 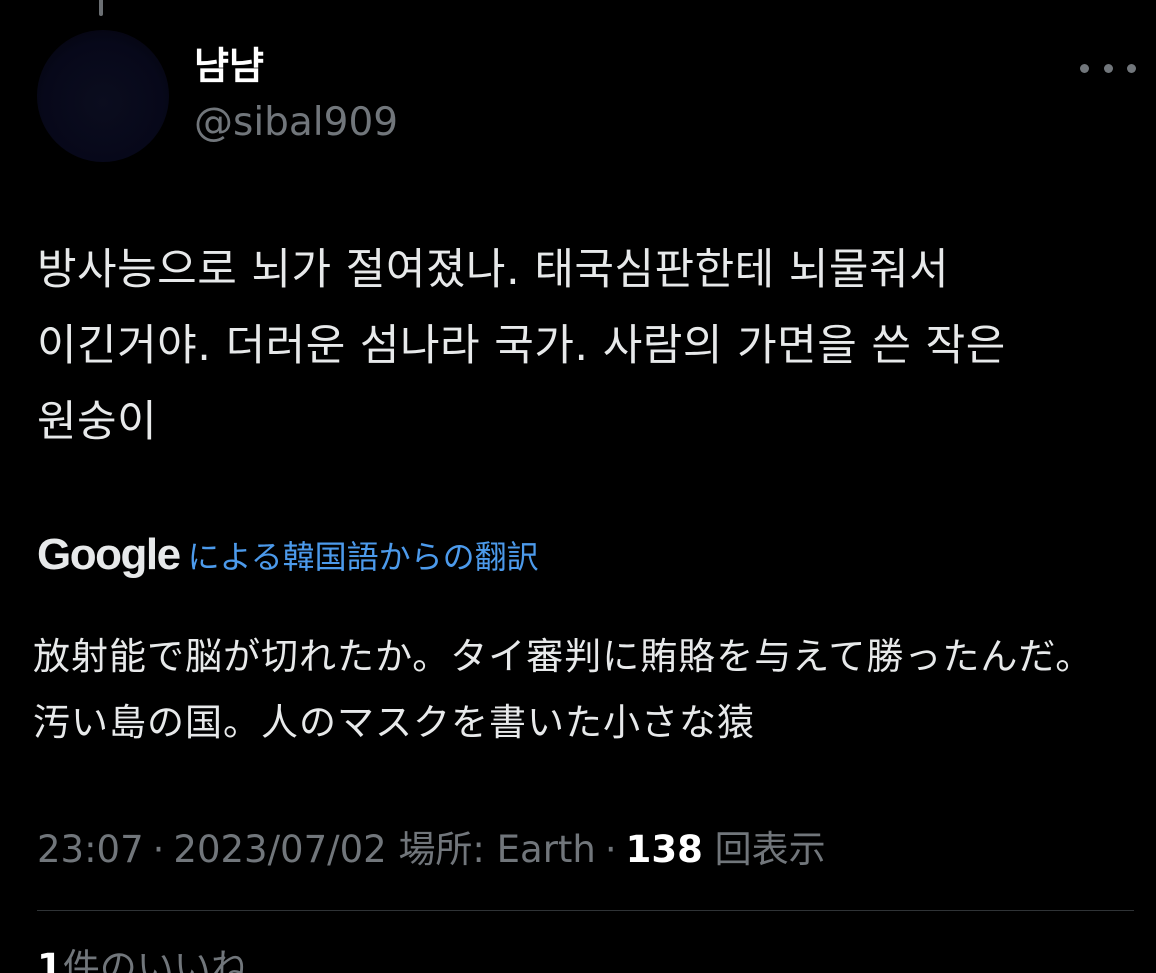 I want to click on likes-link: 1件のいいね, so click(x=142, y=957).